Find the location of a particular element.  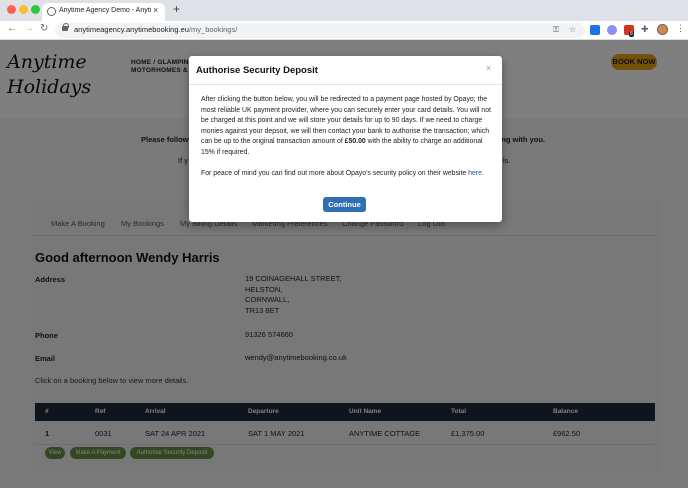

puzzle-icon: ✚ is located at coordinates (646, 29).